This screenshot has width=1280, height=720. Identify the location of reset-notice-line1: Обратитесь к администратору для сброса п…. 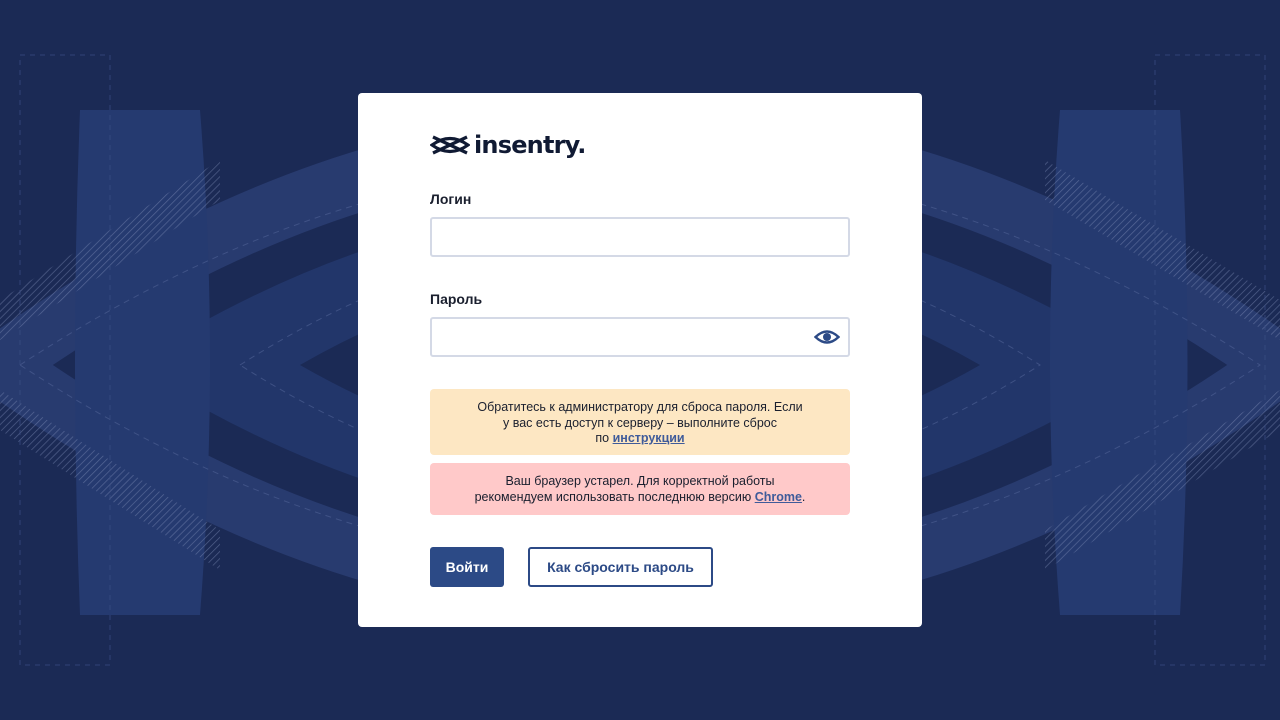
(640, 407).